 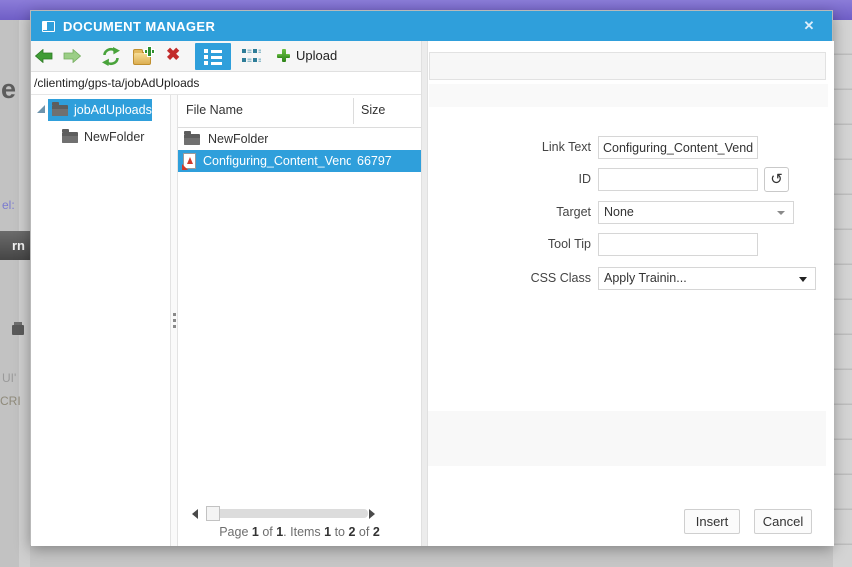 I want to click on back-arrow-icon, so click(x=44, y=56).